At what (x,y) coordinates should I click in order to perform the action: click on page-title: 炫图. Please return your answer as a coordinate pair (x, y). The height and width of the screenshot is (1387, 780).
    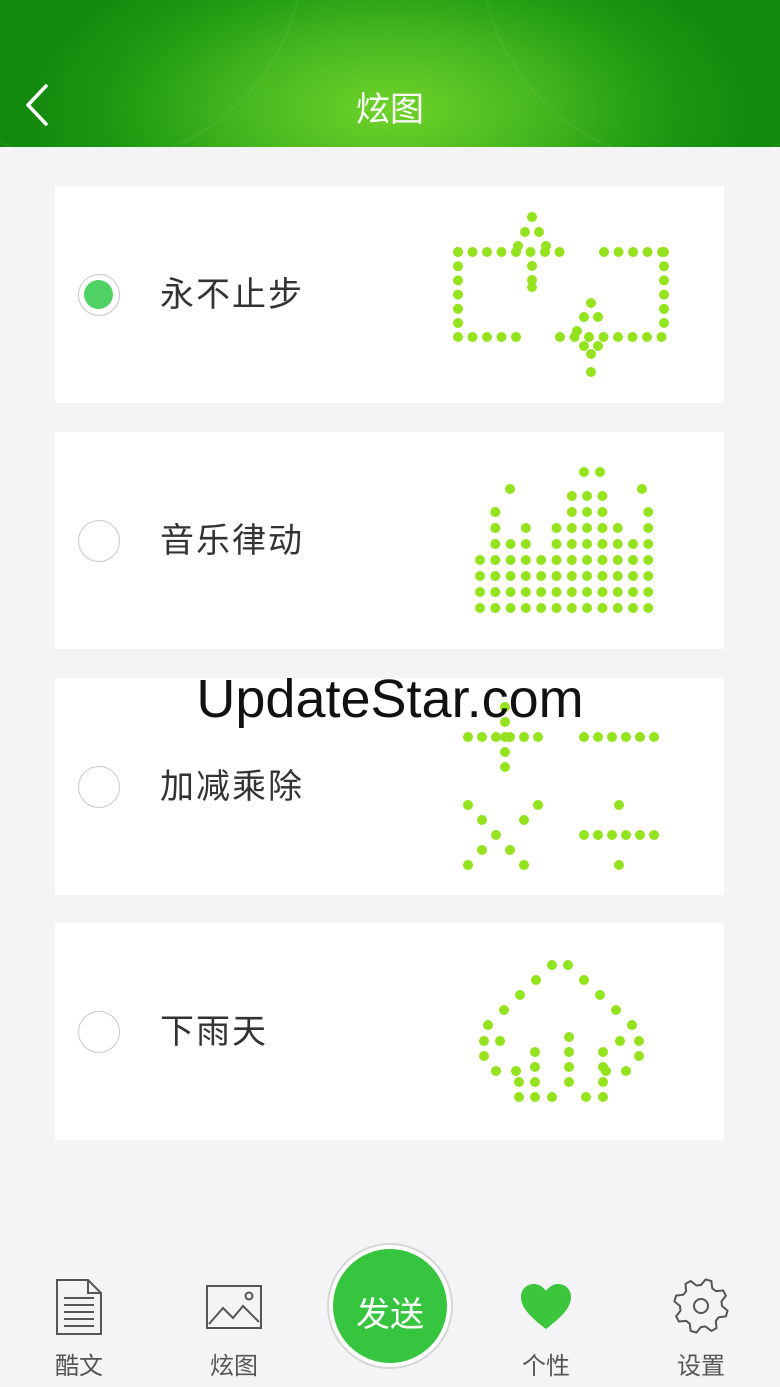
    Looking at the image, I should click on (390, 110).